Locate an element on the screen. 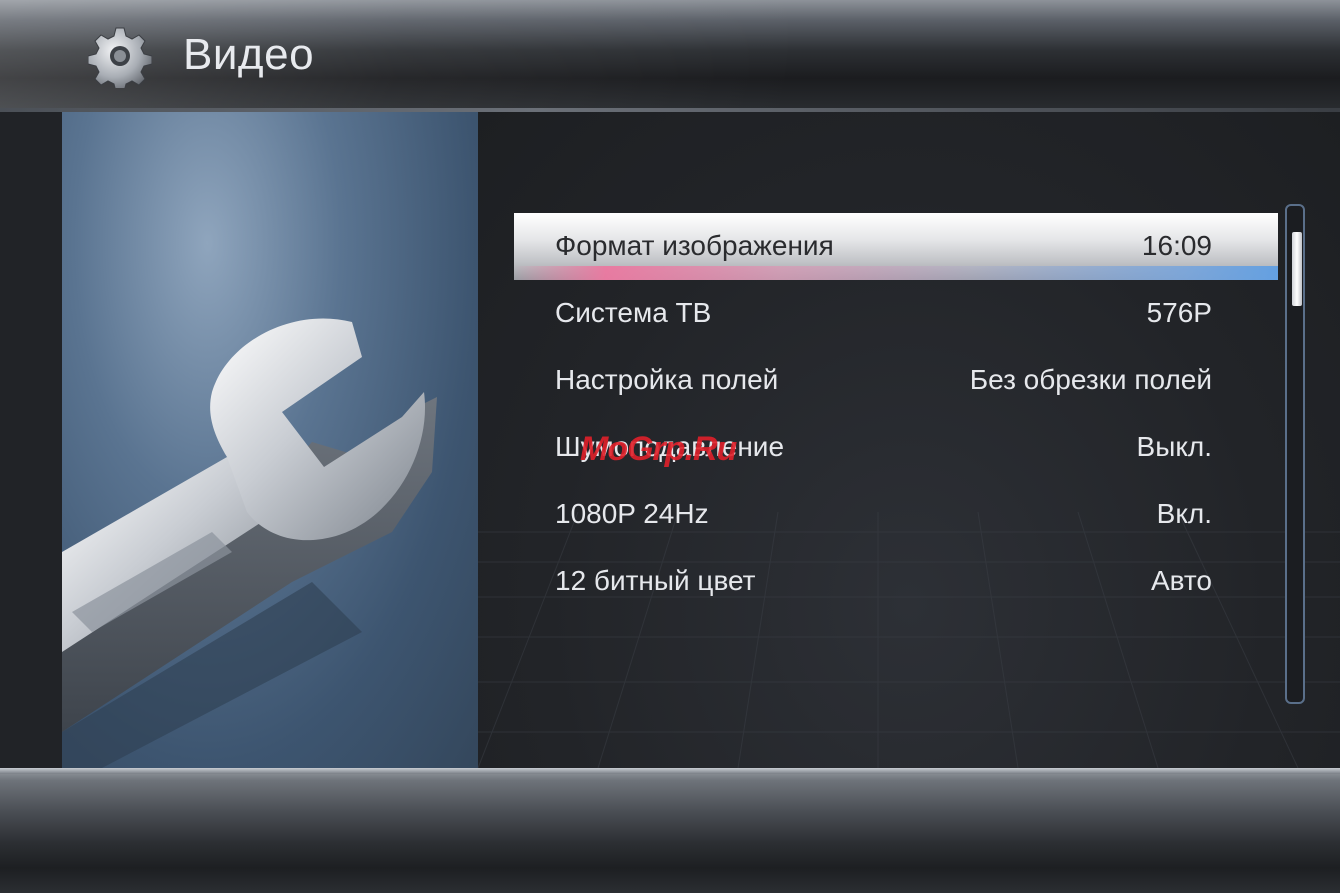 The image size is (1340, 893). menu-item-value: 16:09 is located at coordinates (1176, 245).